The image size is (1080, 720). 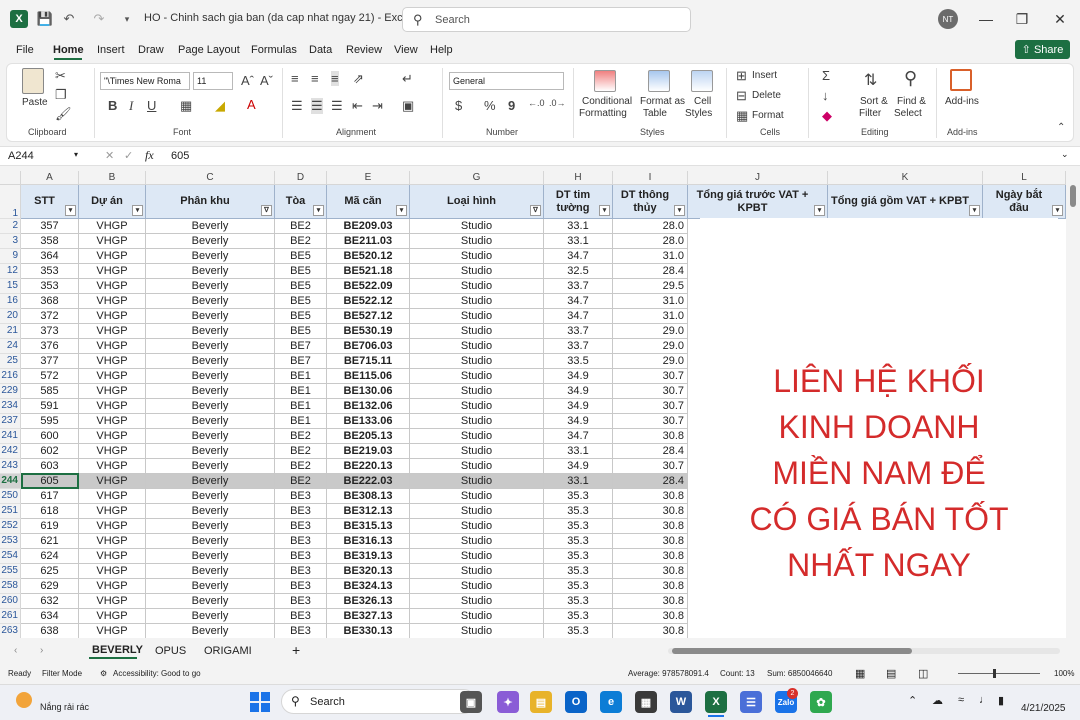 What do you see at coordinates (368, 361) in the screenshot?
I see `table-cell-ma: BE715.11` at bounding box center [368, 361].